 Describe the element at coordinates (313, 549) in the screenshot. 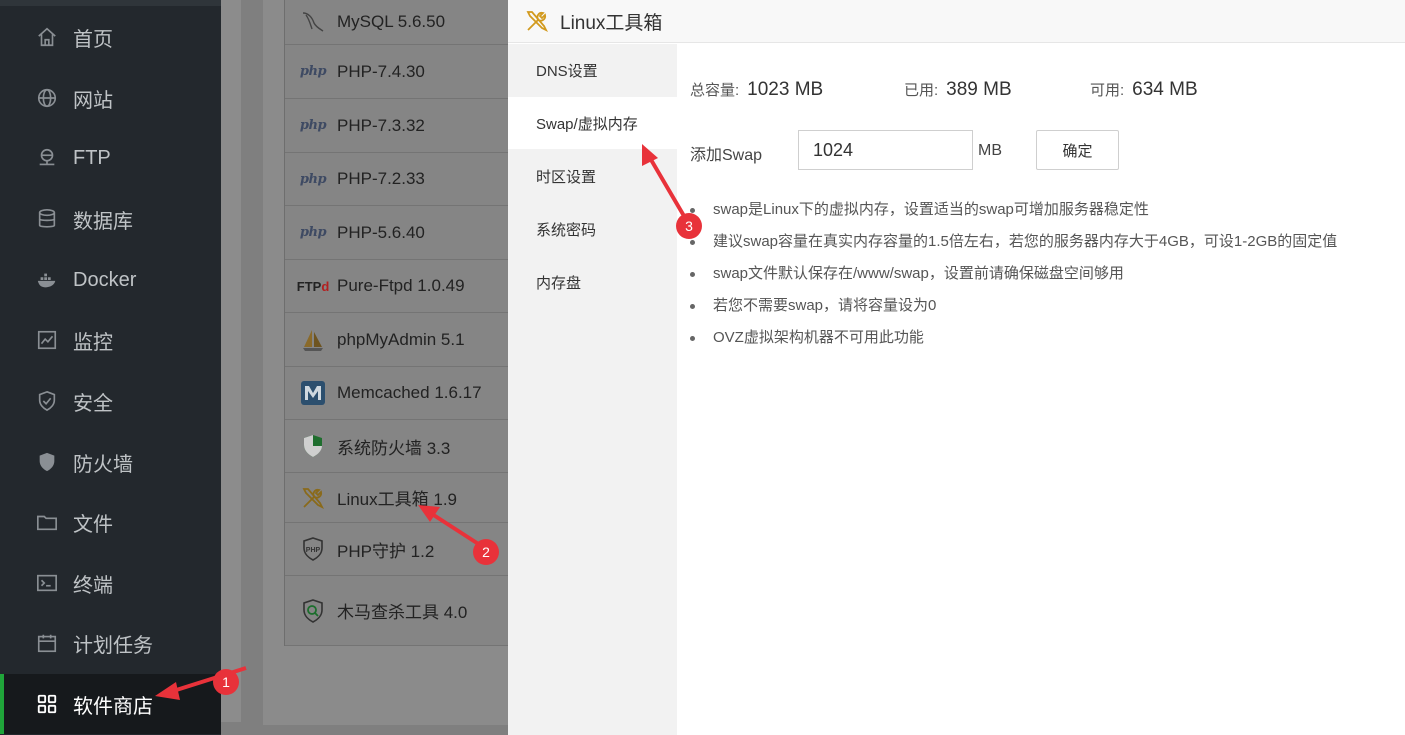

I see `php-shield-icon: PHP` at that location.